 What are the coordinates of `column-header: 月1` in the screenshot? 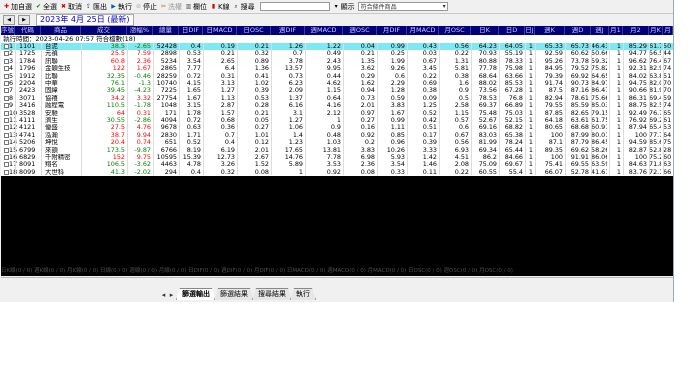 It's located at (616, 30).